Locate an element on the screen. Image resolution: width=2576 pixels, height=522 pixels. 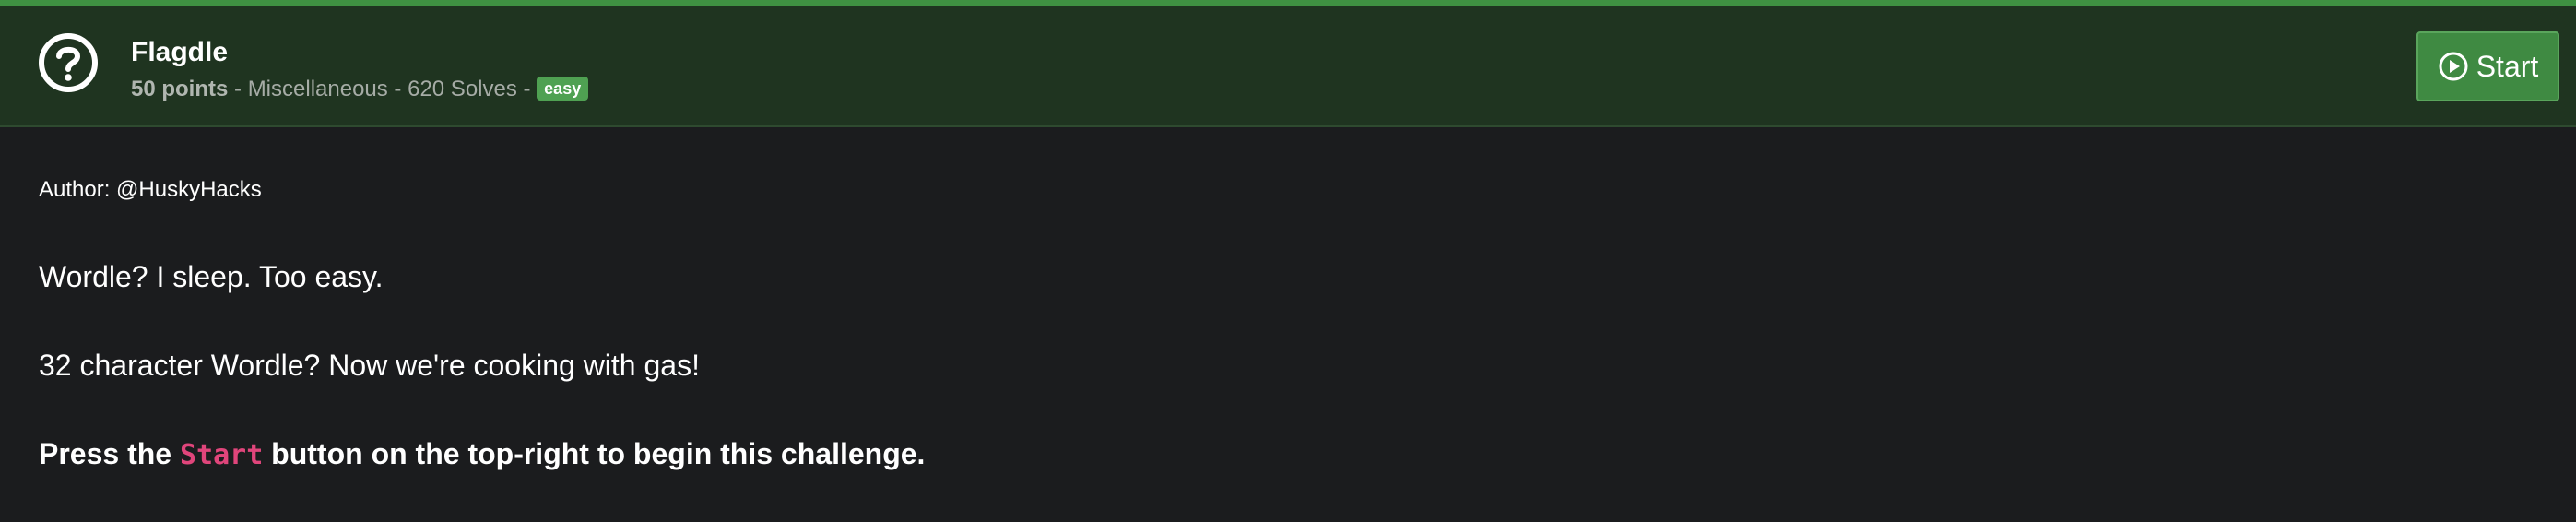
start-button: Start is located at coordinates (2487, 66).